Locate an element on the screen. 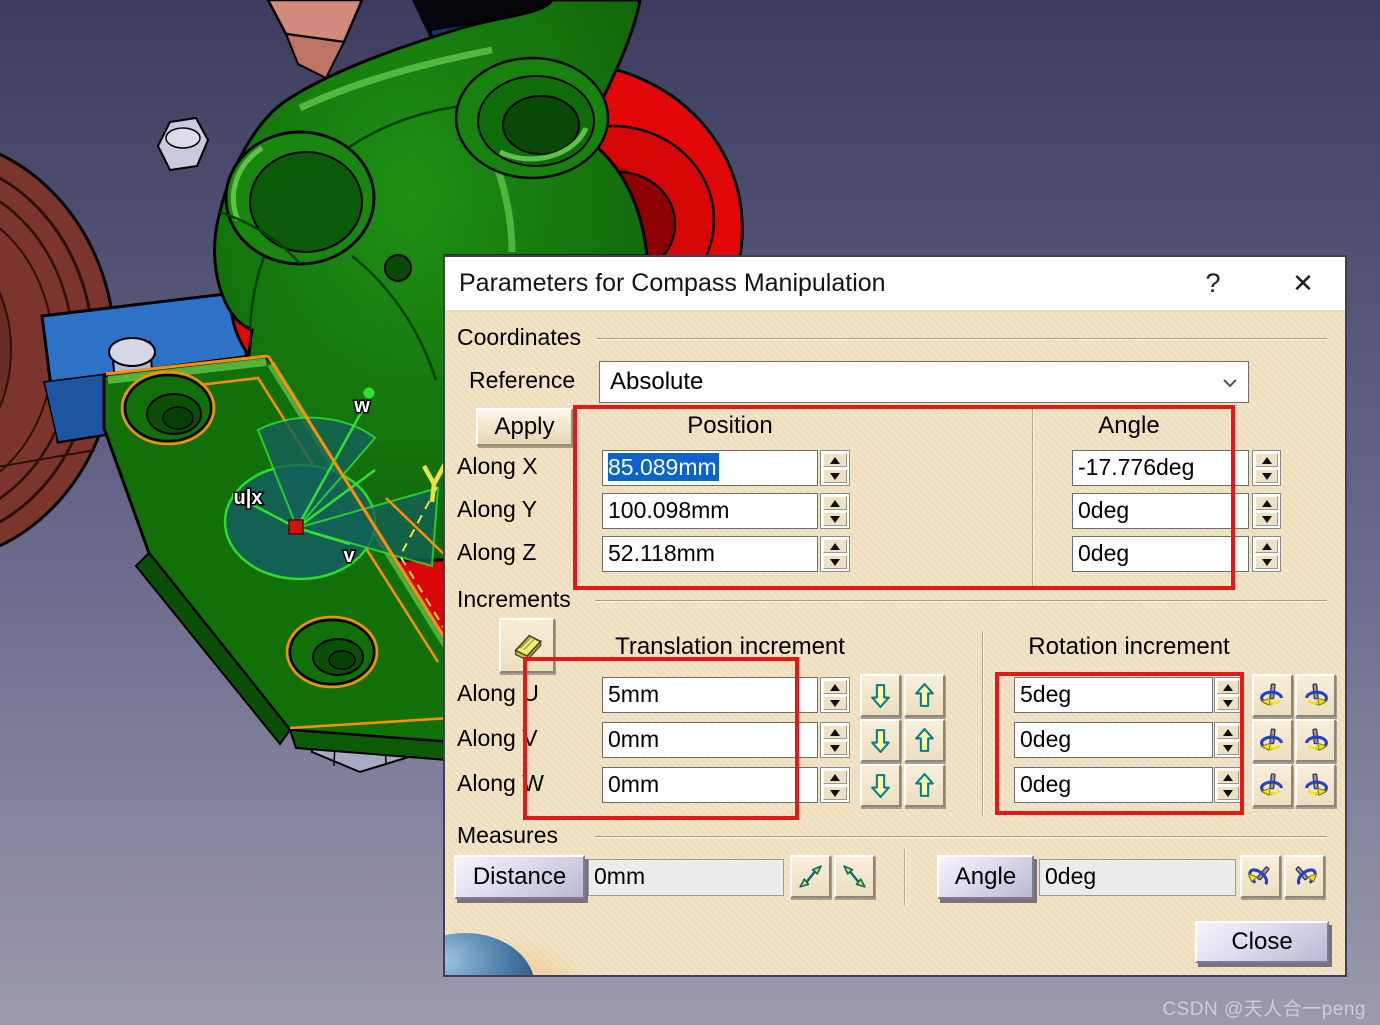 The height and width of the screenshot is (1025, 1380). dialog-titlebar: Parameters for Compass Manipulation ? ✕ is located at coordinates (895, 284).